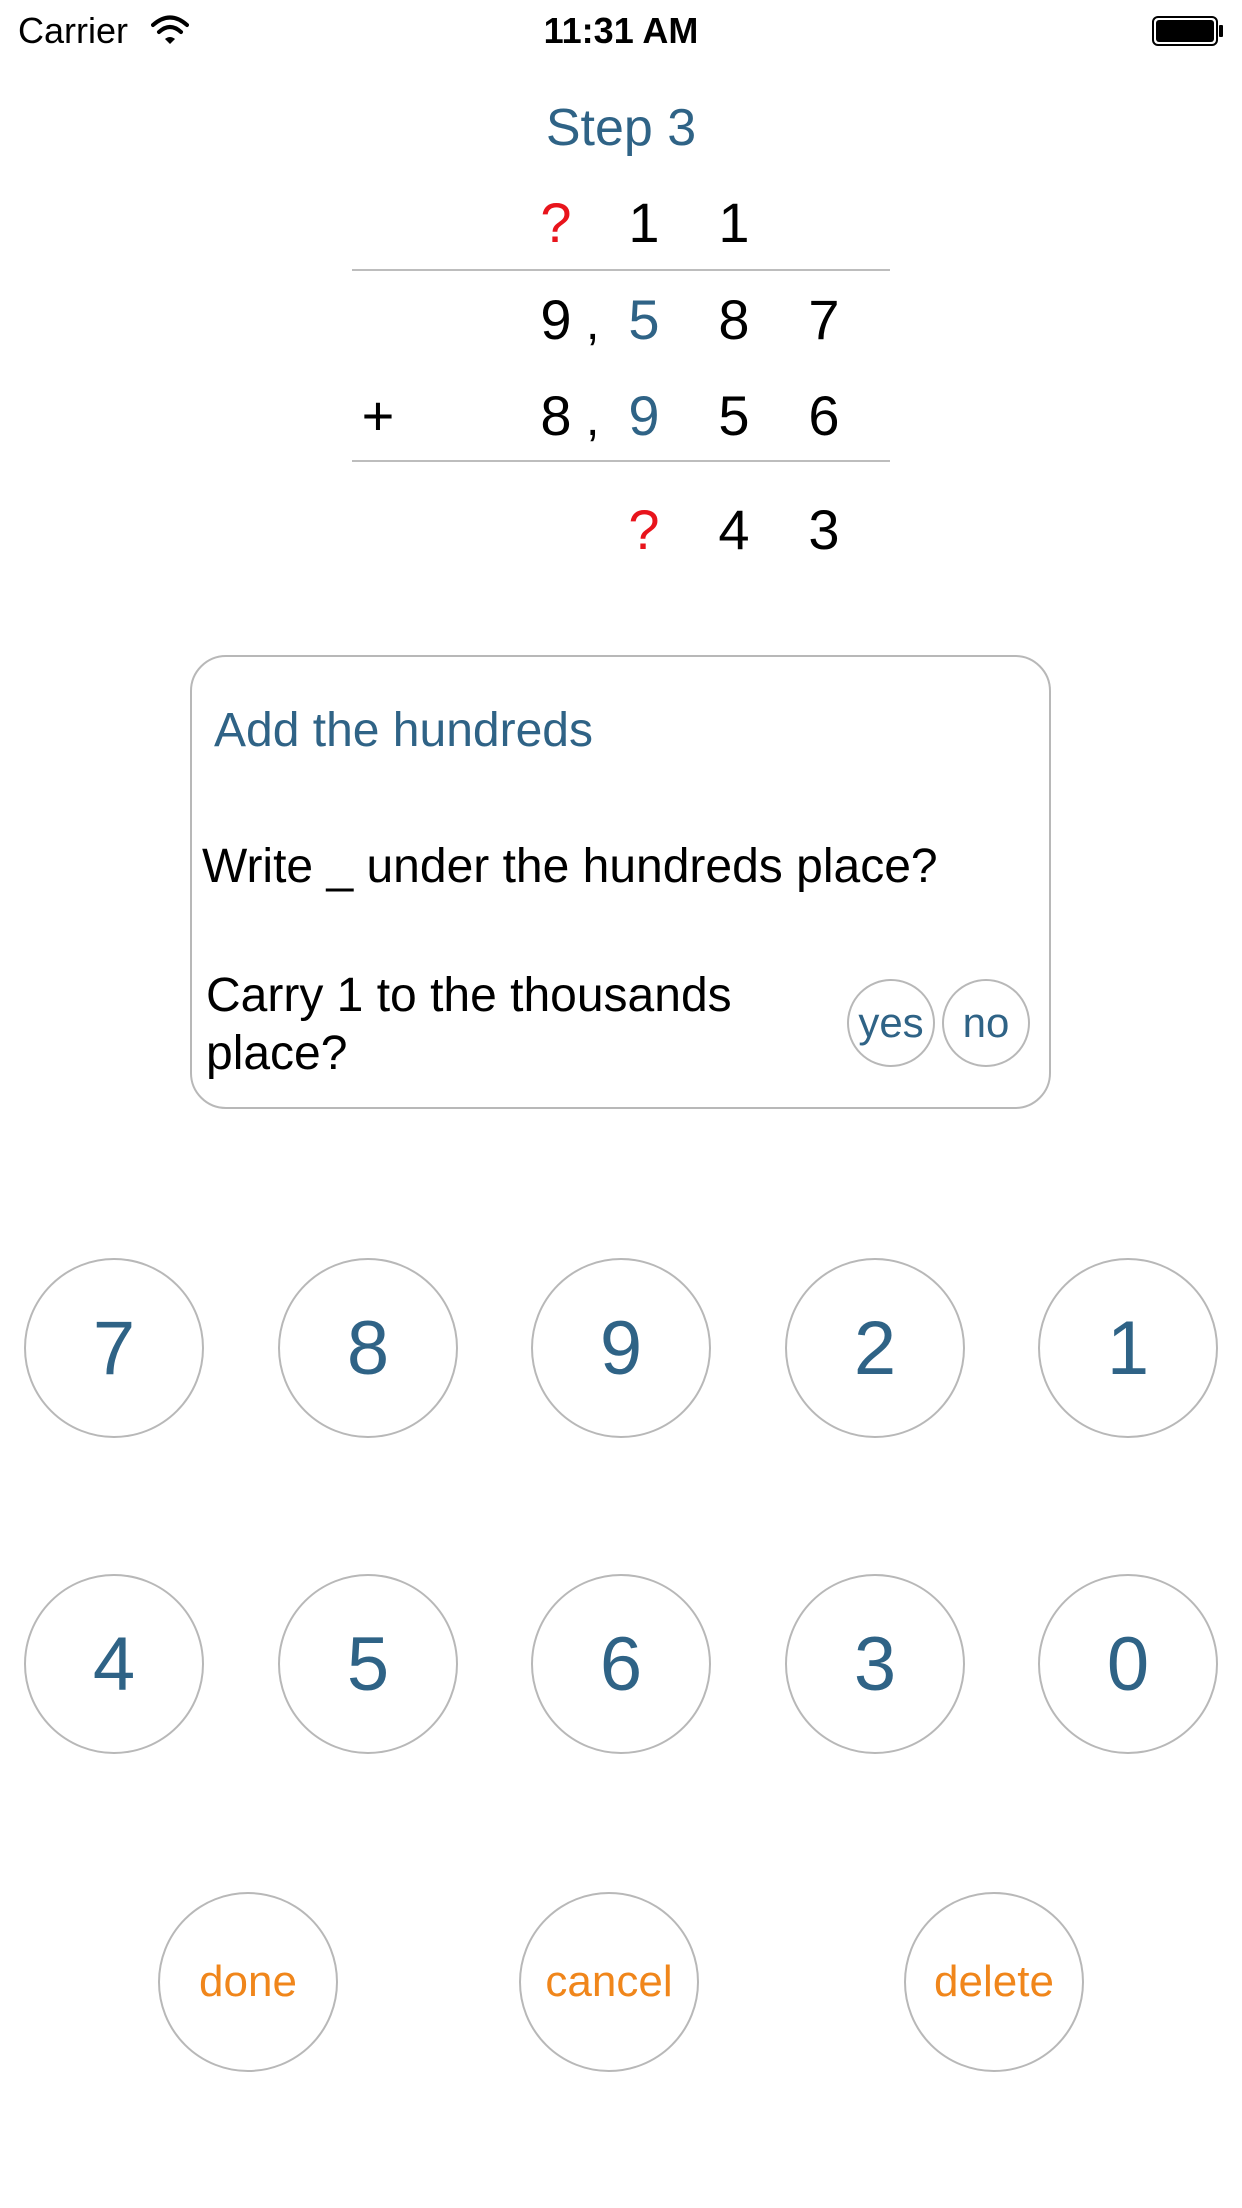  What do you see at coordinates (621, 1664) in the screenshot?
I see `keypad-6-button: 6` at bounding box center [621, 1664].